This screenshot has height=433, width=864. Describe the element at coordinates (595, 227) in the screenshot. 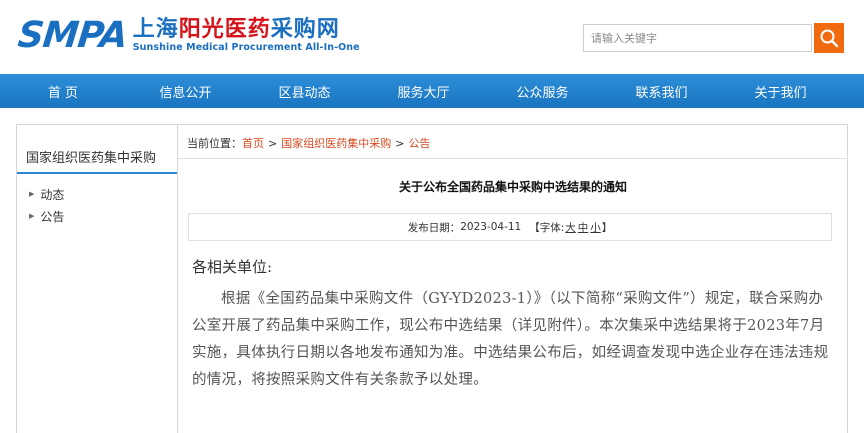

I see `font-size-small-link: 小` at that location.